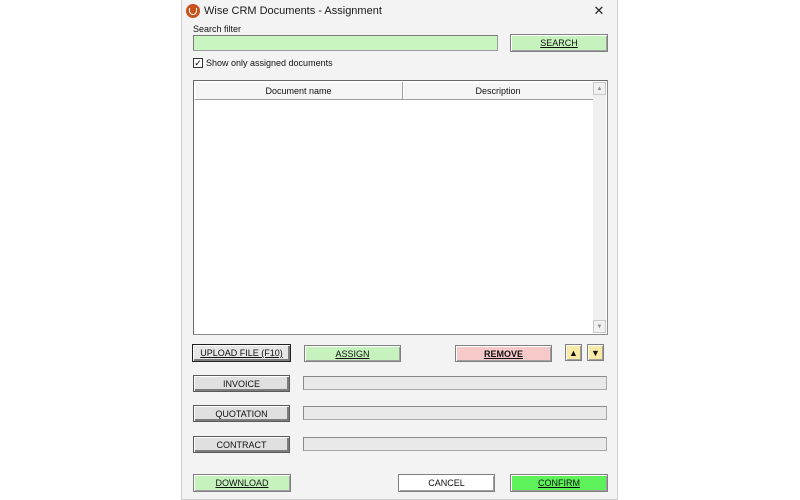  What do you see at coordinates (345, 43) in the screenshot?
I see `search-input` at bounding box center [345, 43].